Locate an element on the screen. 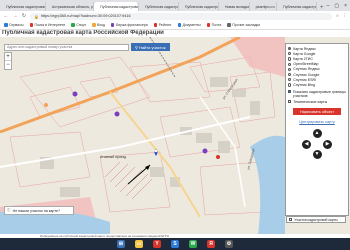 This screenshot has height=250, width=350. skype-icon: S is located at coordinates (175, 244).